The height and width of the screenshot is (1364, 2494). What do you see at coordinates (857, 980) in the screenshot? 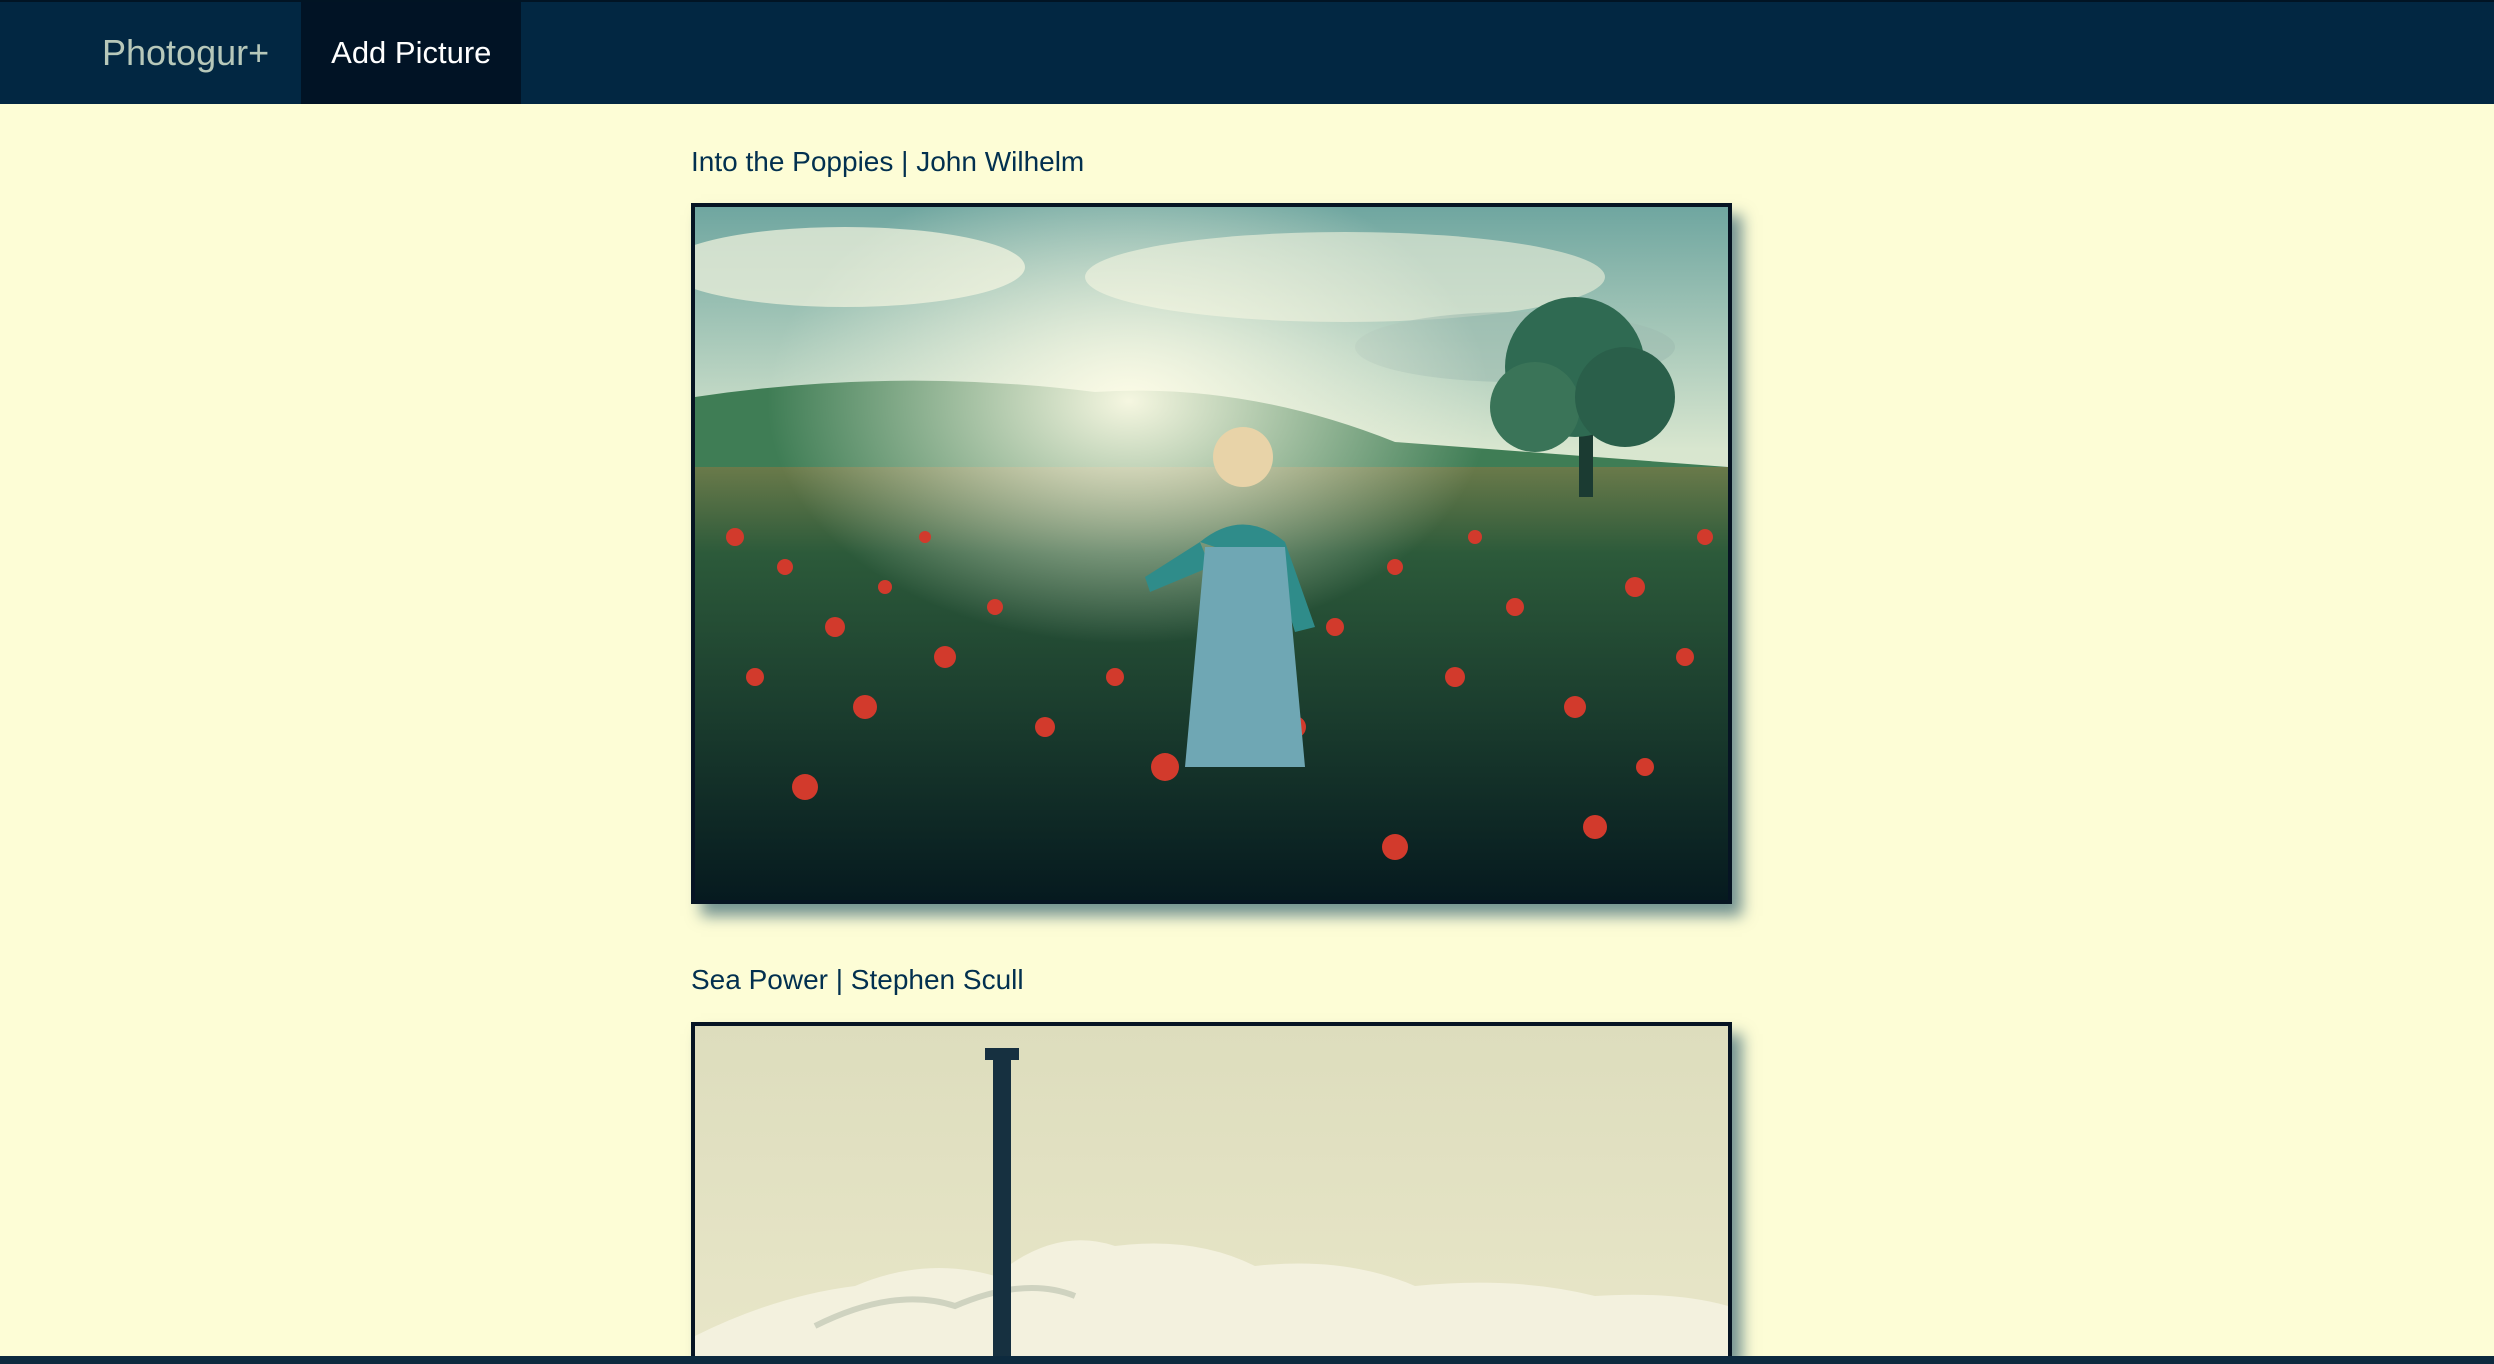
I see `post-title: Sea Power | Stephen Scull` at bounding box center [857, 980].